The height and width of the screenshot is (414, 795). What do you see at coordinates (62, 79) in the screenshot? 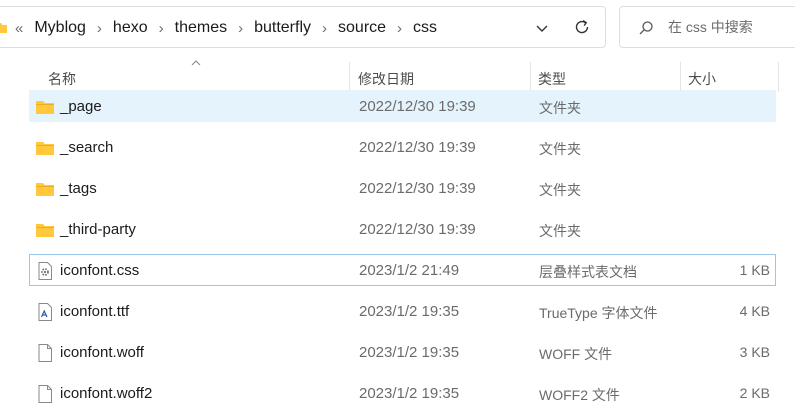
I see `column-header-name-label: 名称` at bounding box center [62, 79].